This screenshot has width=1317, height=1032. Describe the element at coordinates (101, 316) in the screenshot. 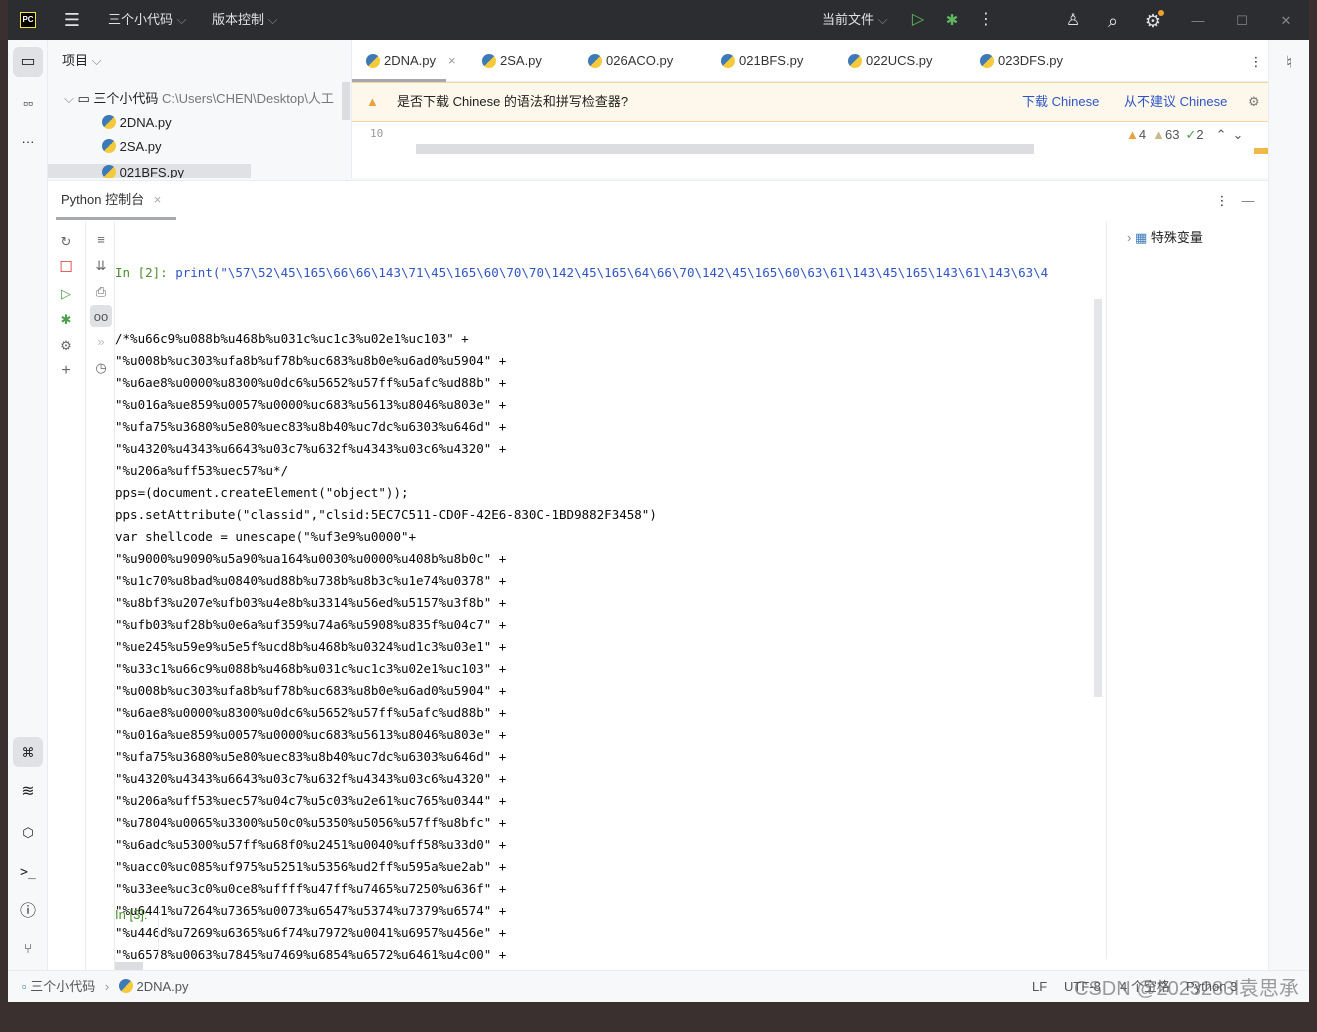

I see `show-variables-icon: oo` at that location.